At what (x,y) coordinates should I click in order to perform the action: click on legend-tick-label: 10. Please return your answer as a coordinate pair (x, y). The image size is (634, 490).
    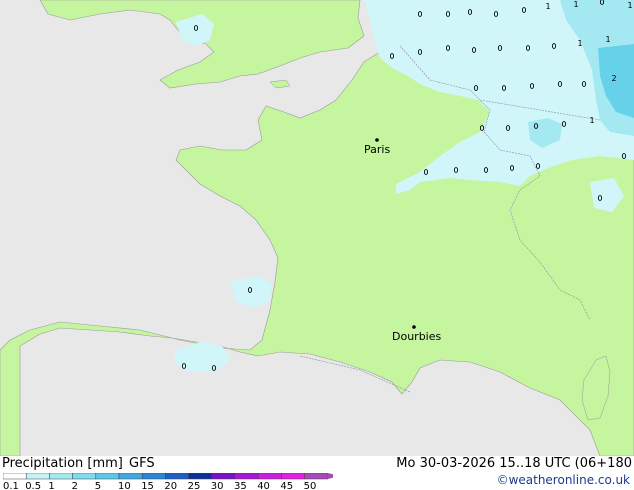
    Looking at the image, I should click on (124, 485).